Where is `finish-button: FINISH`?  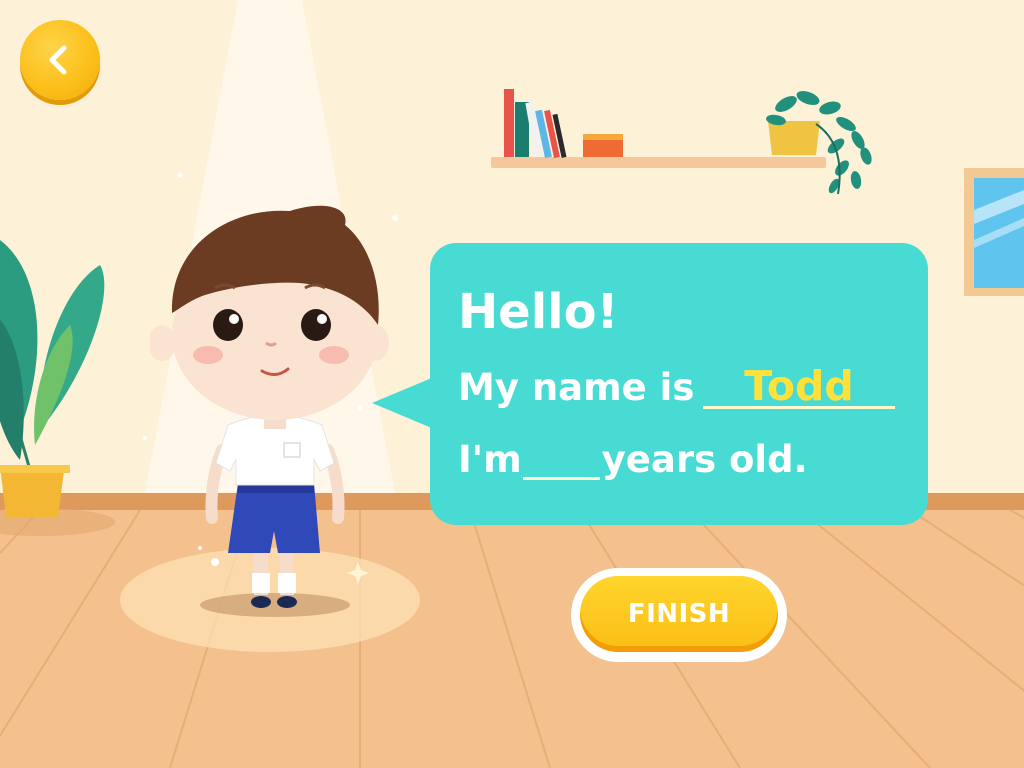
finish-button: FINISH is located at coordinates (679, 615).